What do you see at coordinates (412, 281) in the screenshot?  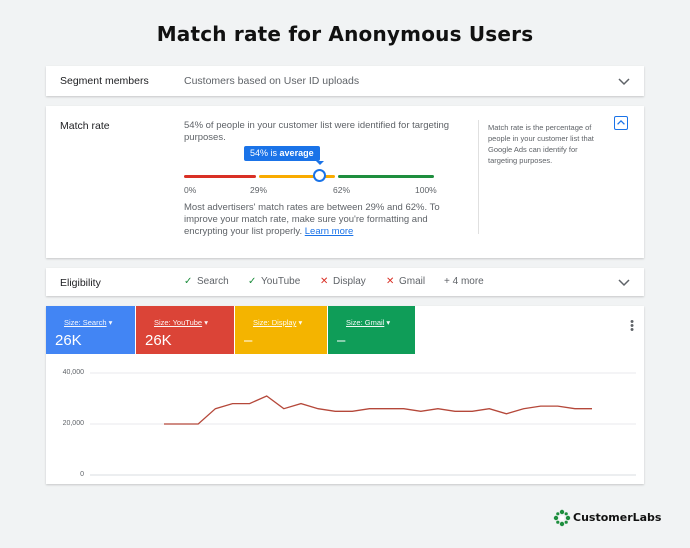 I see `eligibility-item-label: Gmail` at bounding box center [412, 281].